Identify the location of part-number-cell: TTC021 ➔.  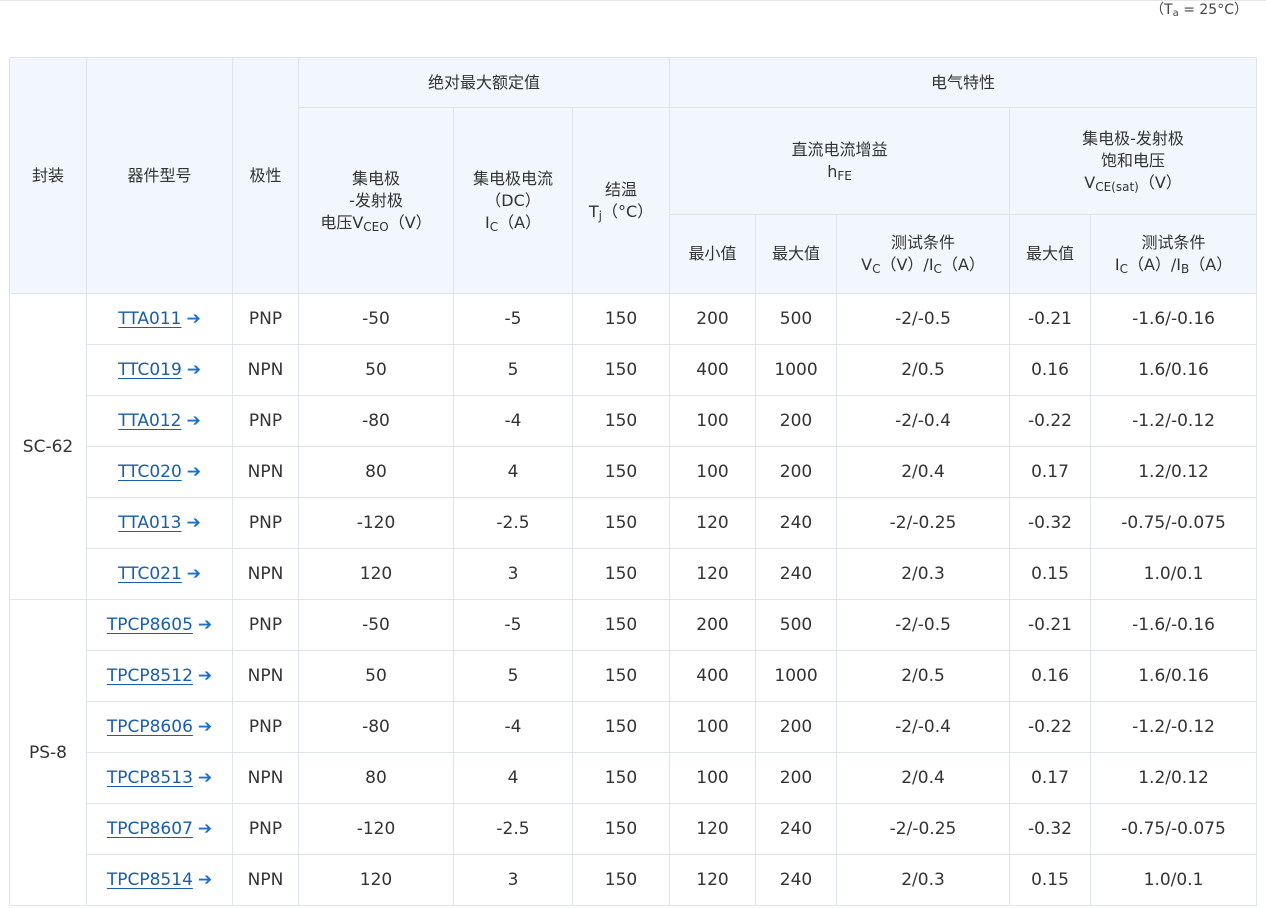
(159, 574).